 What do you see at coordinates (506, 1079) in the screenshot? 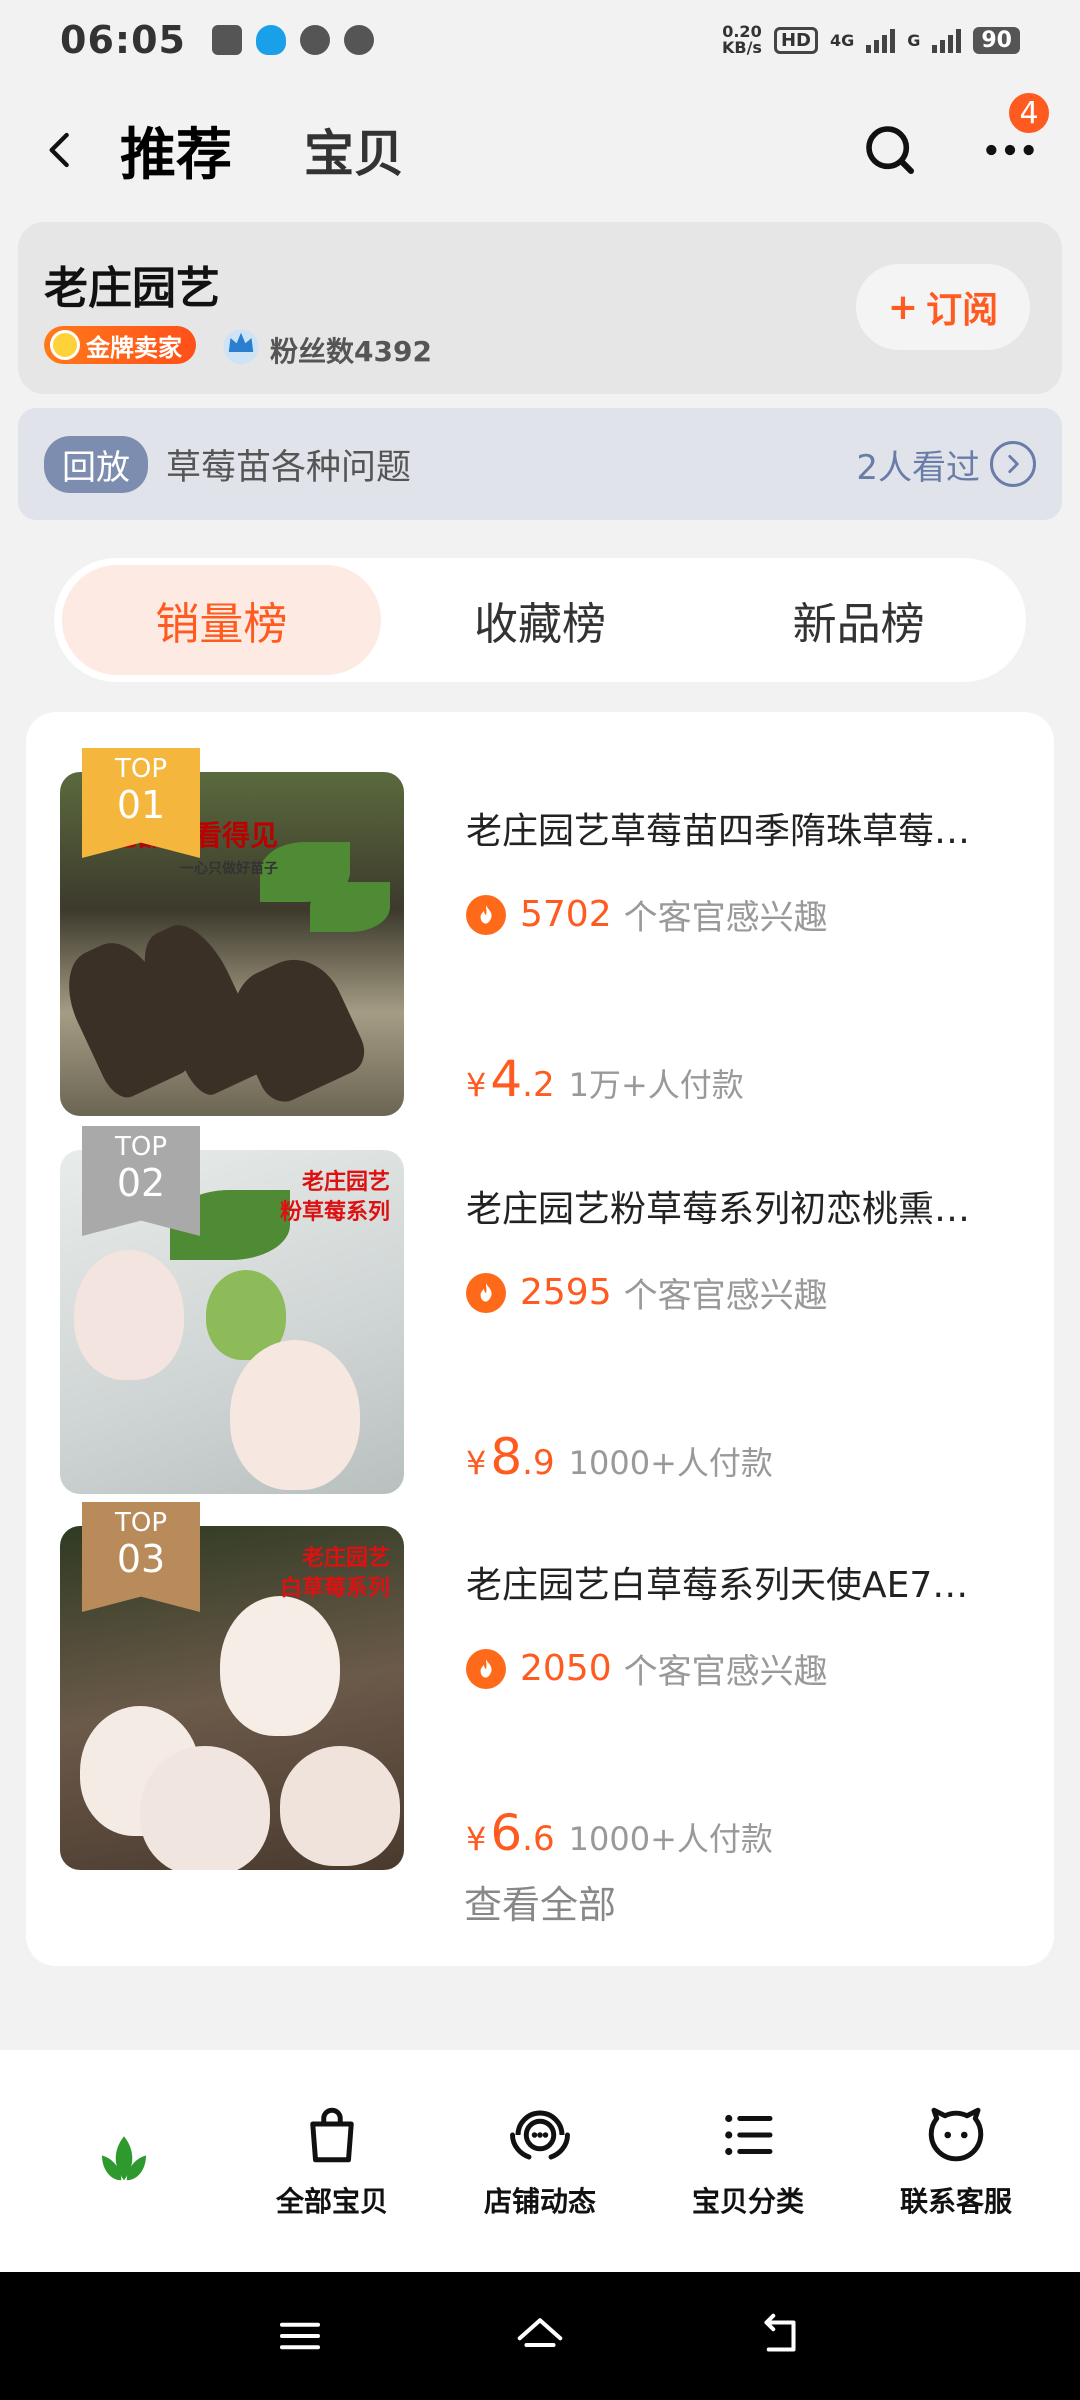
I see `price-integer: 4` at bounding box center [506, 1079].